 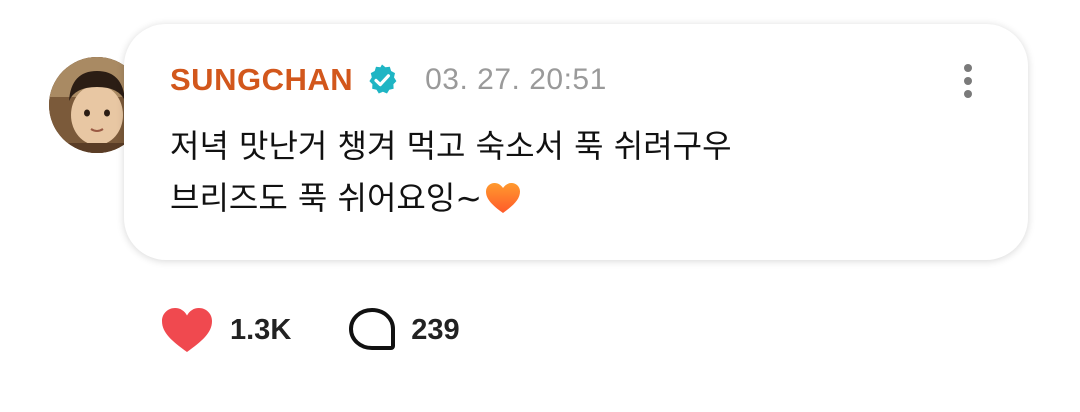 What do you see at coordinates (580, 198) in the screenshot?
I see `message-line-with-emoji: 브리즈도 푹 쉬어요잉~` at bounding box center [580, 198].